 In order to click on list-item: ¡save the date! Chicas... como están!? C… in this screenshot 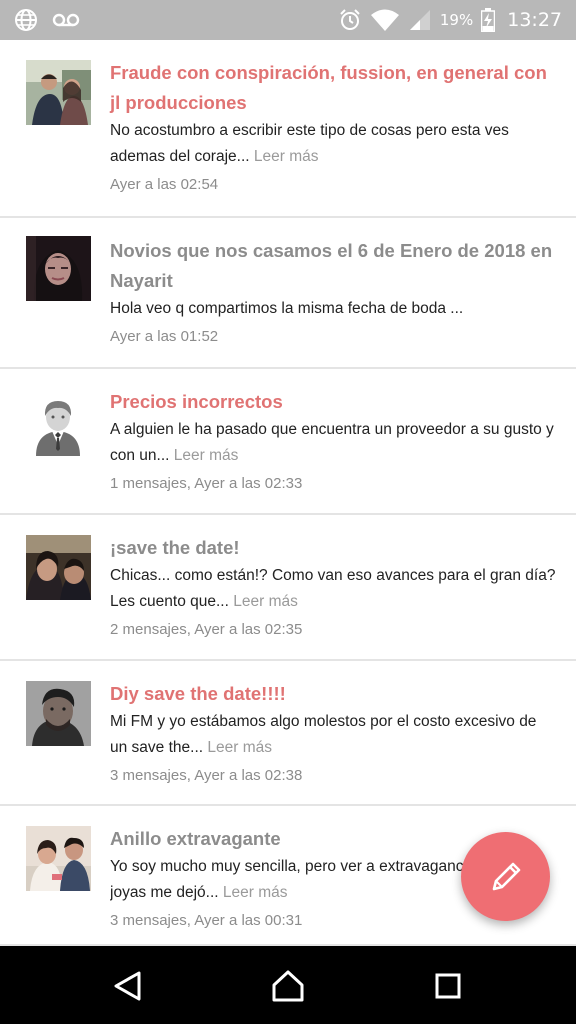, I will do `click(288, 588)`.